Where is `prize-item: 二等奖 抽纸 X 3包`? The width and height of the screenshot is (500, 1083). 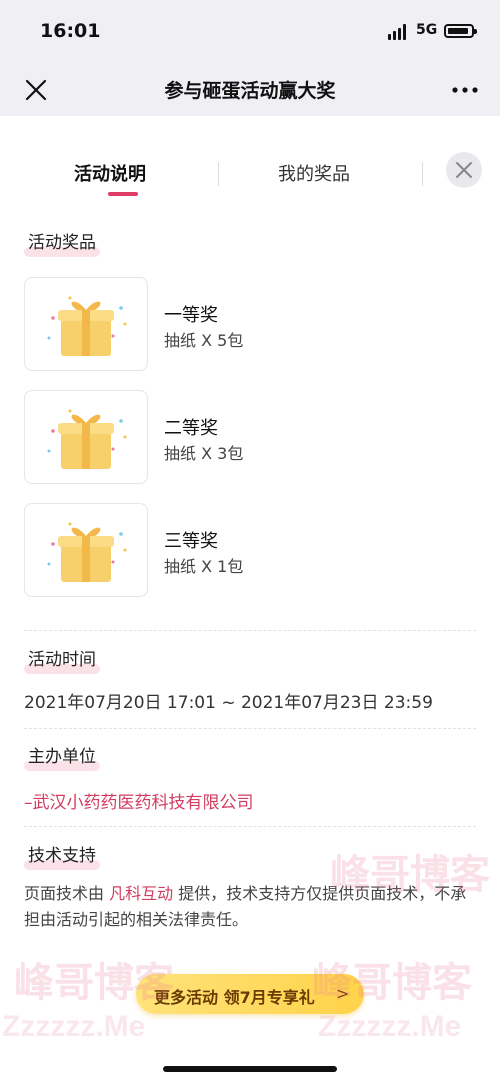 prize-item: 二等奖 抽纸 X 3包 is located at coordinates (254, 437).